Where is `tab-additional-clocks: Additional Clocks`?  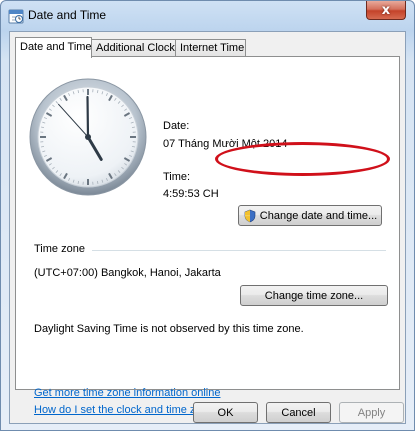
tab-additional-clocks: Additional Clocks is located at coordinates (135, 48).